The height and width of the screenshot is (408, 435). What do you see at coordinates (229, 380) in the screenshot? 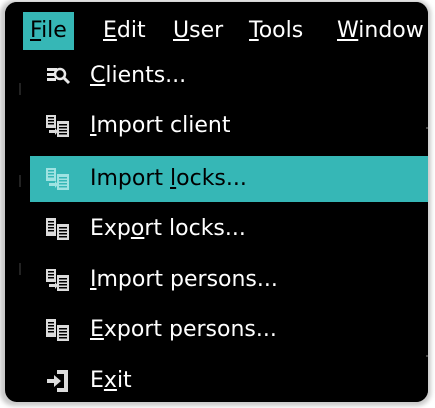
I see `menu-item-exit: Exit` at bounding box center [229, 380].